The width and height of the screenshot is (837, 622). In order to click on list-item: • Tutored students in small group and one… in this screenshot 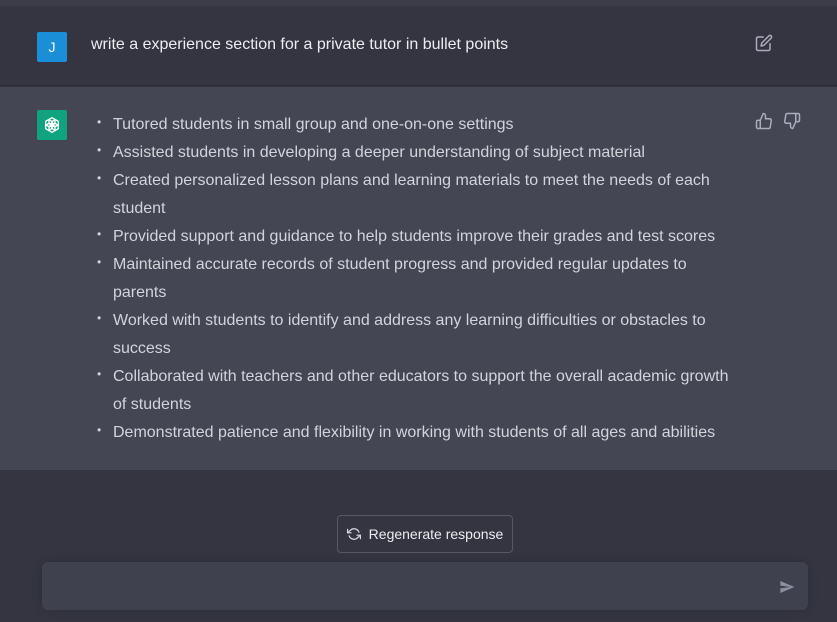, I will do `click(418, 125)`.